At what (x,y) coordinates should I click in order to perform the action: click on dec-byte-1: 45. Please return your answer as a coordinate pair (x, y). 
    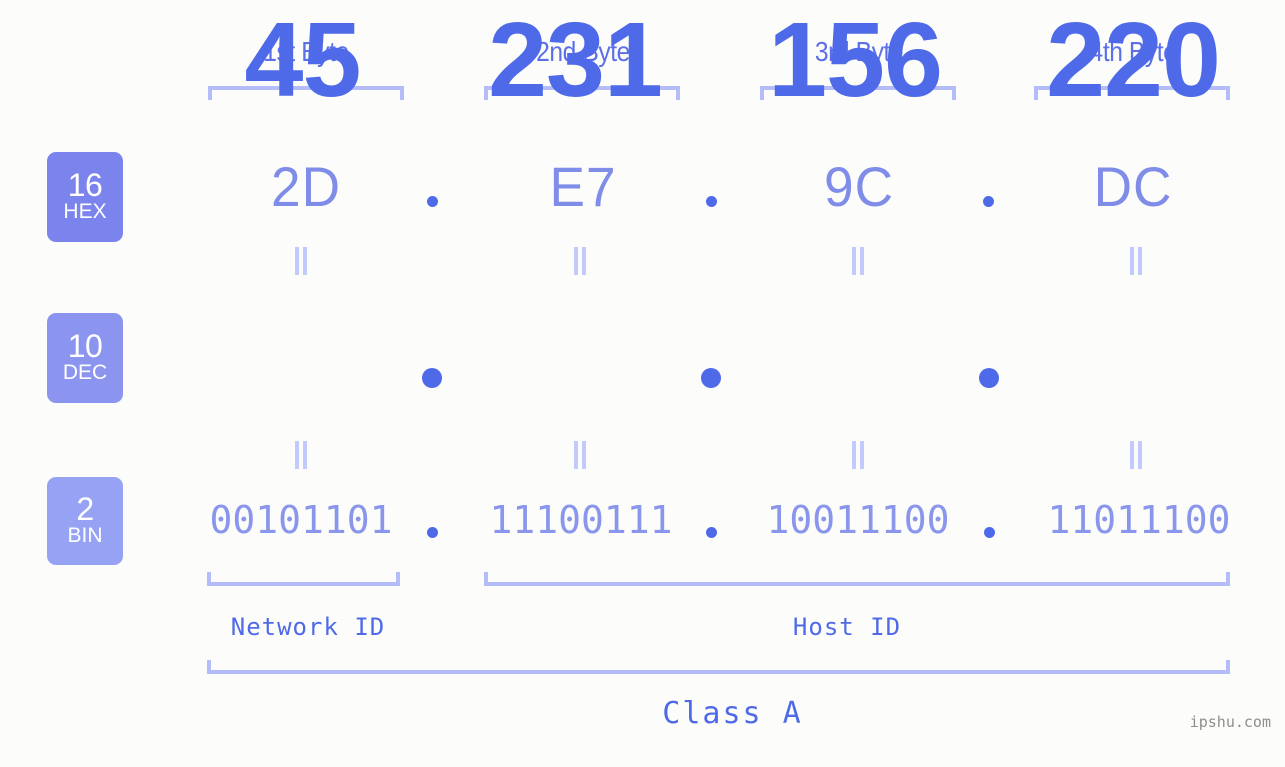
    Looking at the image, I should click on (303, 60).